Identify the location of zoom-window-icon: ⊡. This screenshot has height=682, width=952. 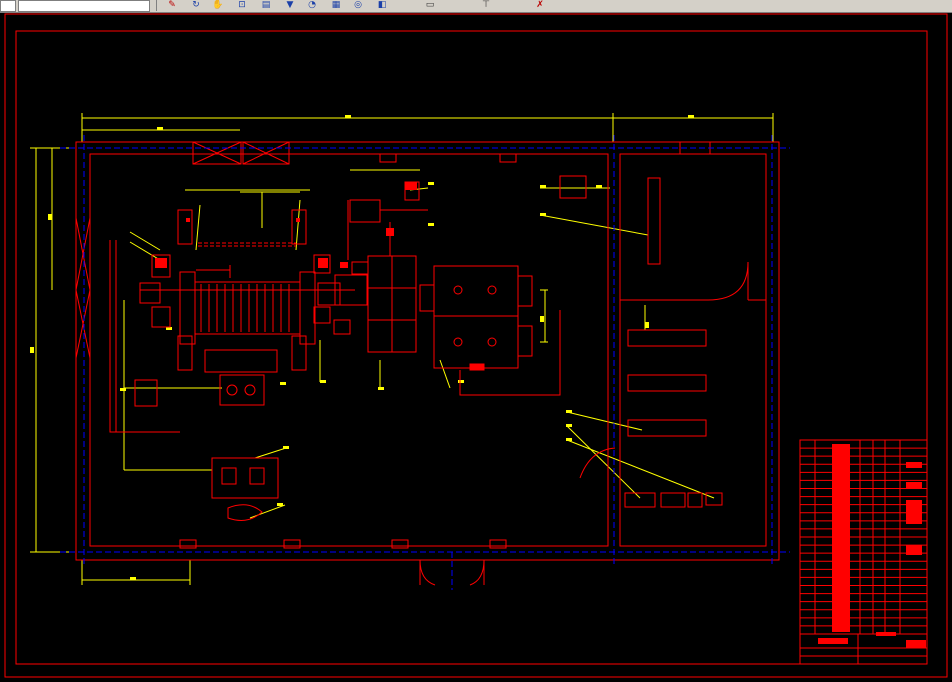
(242, 5).